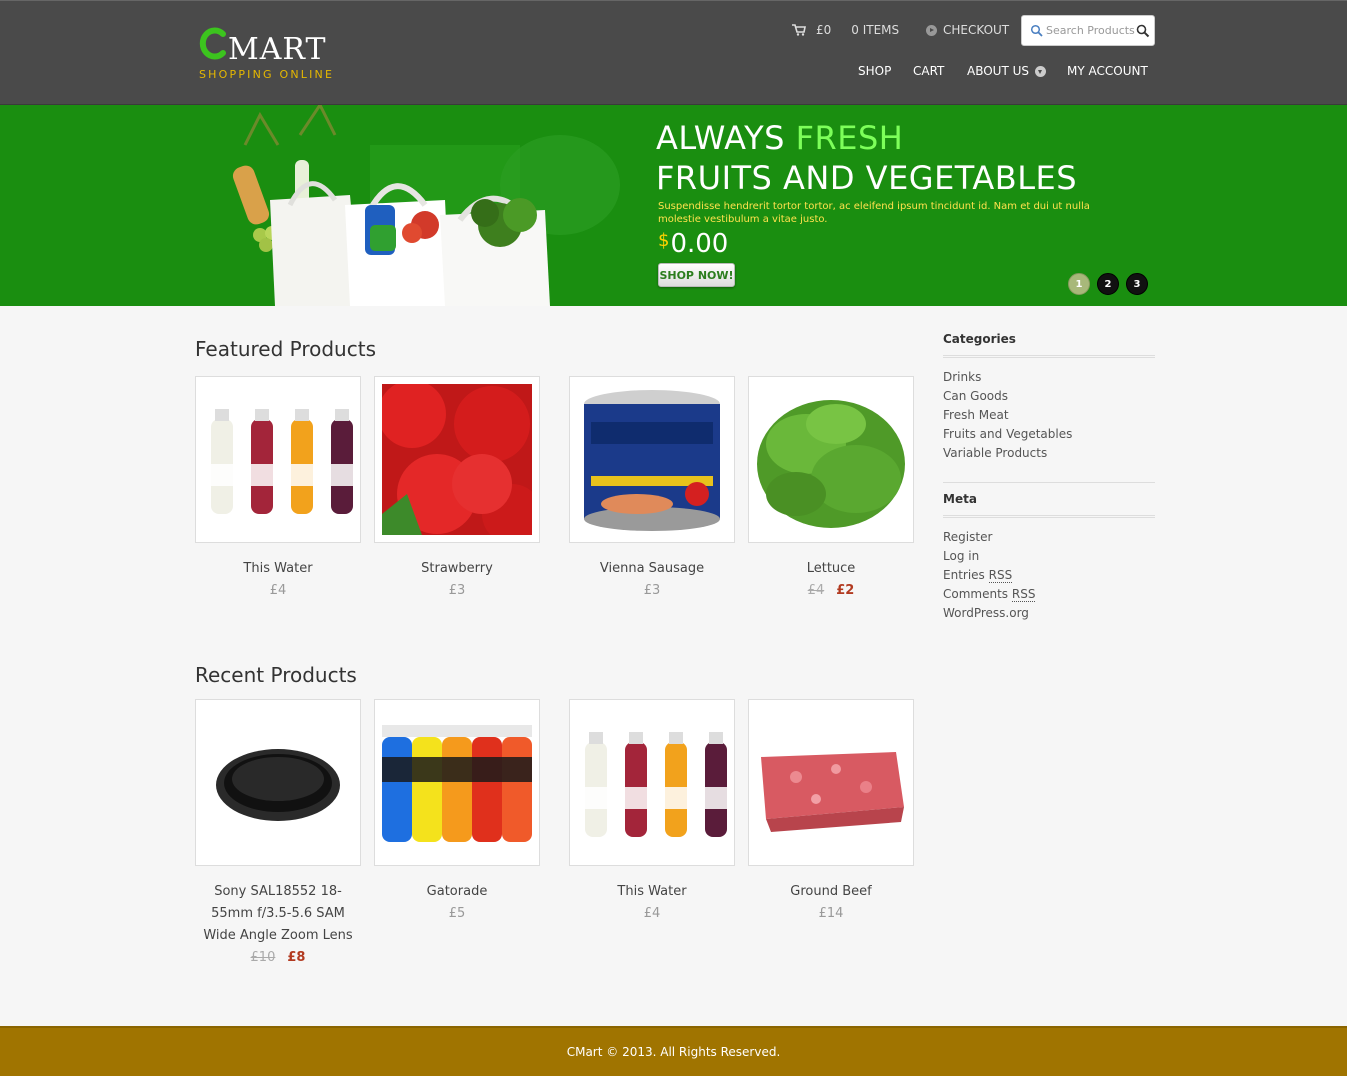  I want to click on shop-now-button: SHOP NOW!, so click(696, 275).